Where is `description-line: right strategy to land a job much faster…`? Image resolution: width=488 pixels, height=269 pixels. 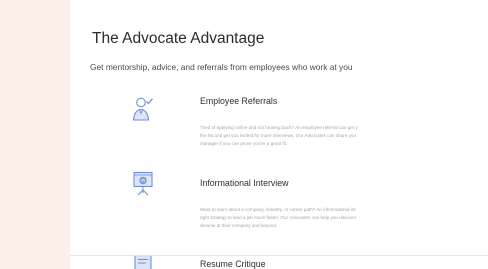
description-line: right strategy to land a job much faster… is located at coordinates (278, 217).